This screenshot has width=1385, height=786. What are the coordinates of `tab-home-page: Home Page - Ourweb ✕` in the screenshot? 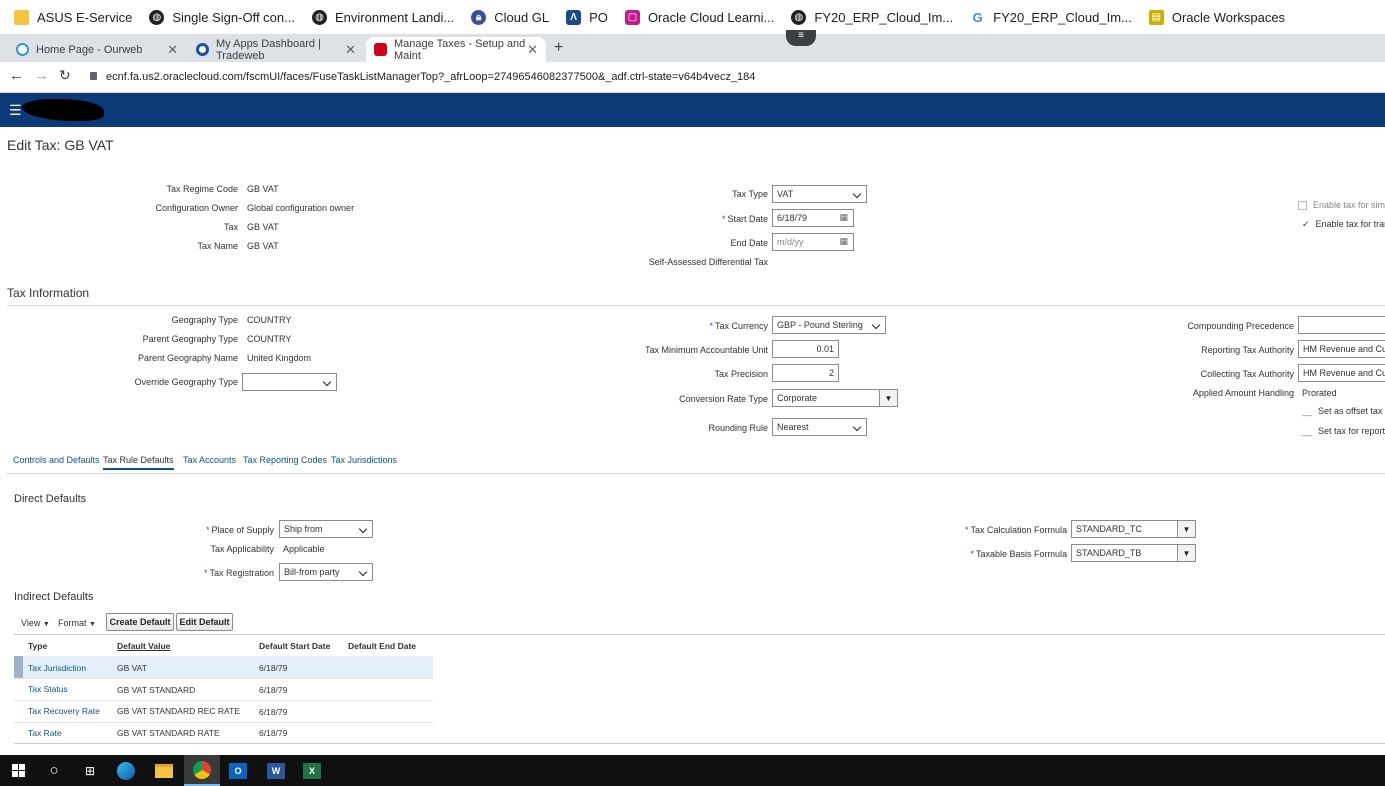 It's located at (97, 49).